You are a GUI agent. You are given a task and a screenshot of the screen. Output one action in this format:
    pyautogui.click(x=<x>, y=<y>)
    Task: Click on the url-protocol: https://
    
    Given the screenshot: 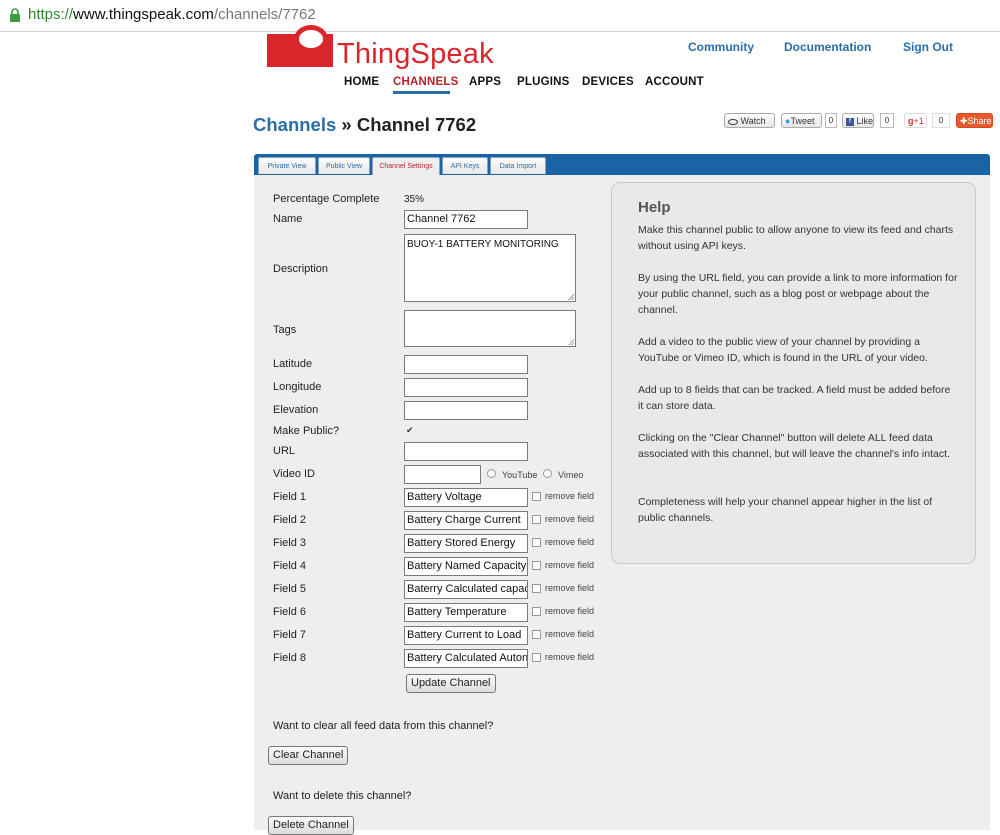 What is the action you would take?
    pyautogui.click(x=51, y=14)
    